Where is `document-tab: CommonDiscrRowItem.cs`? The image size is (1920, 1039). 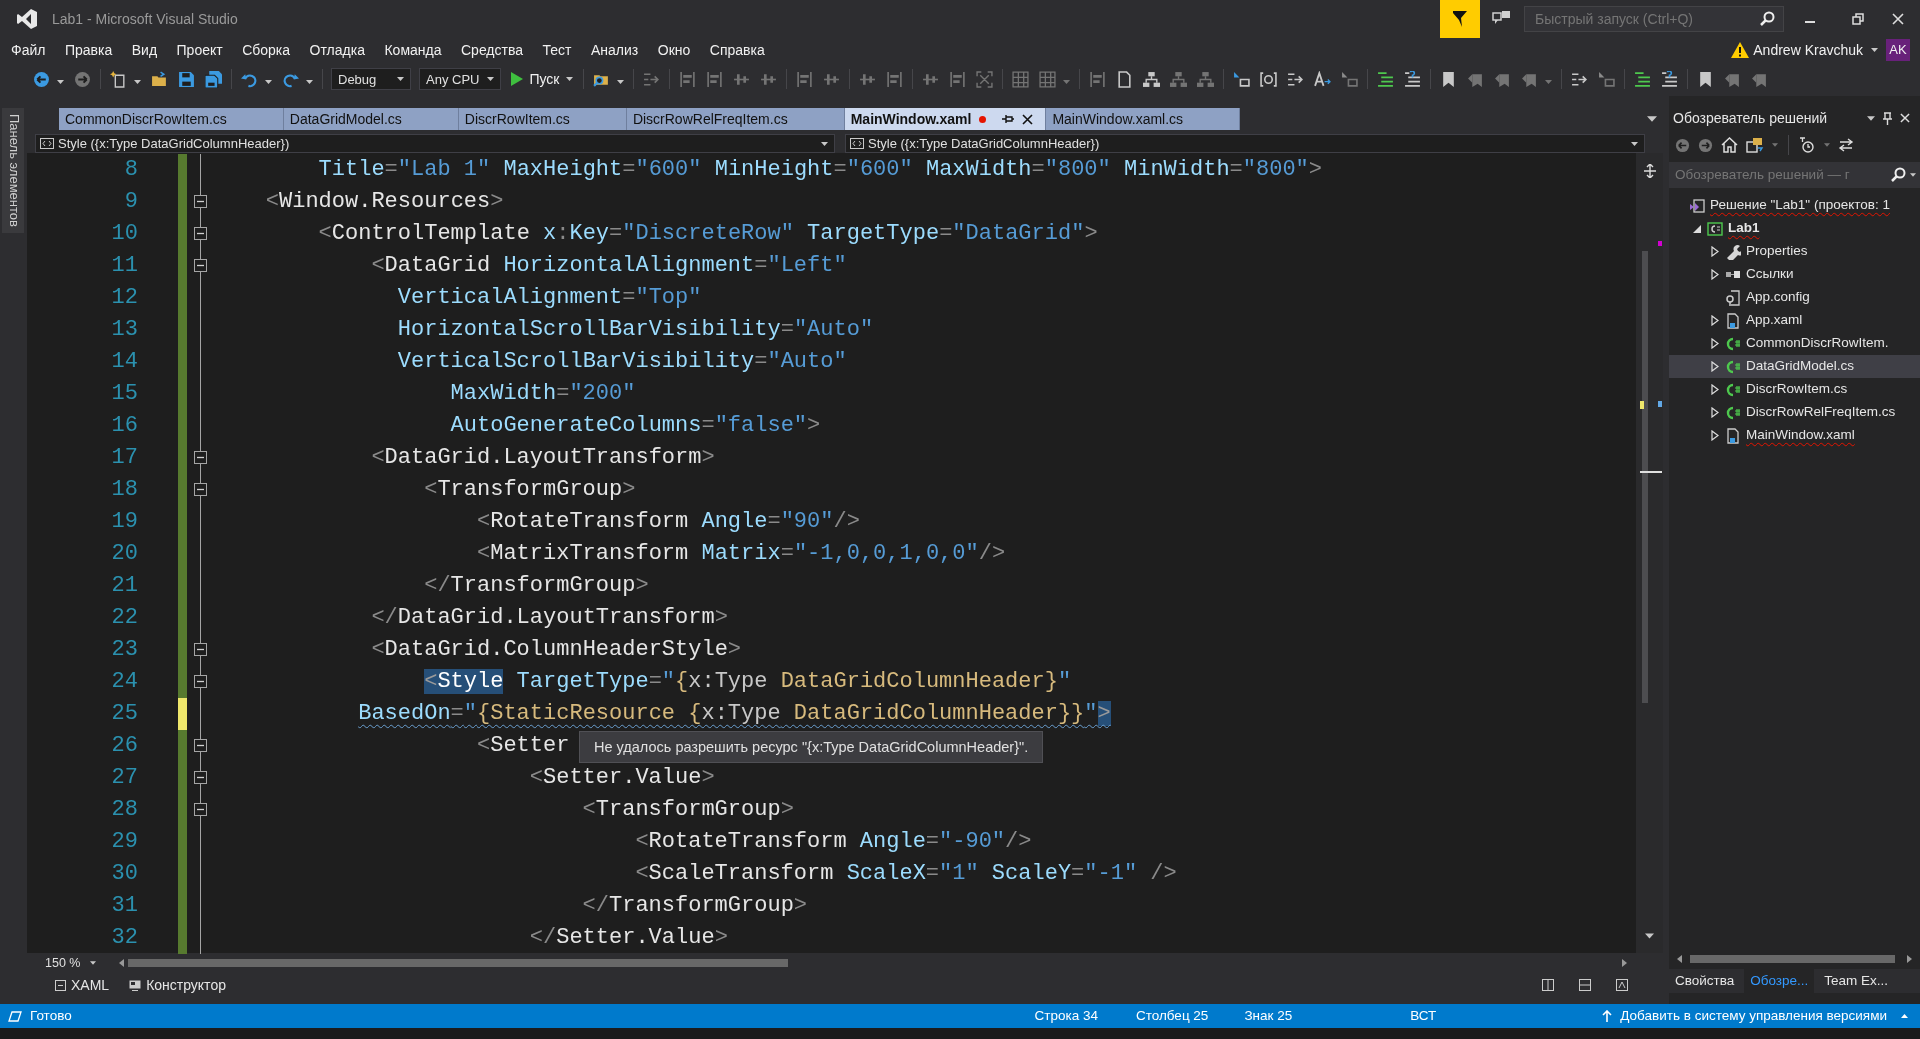
document-tab: CommonDiscrRowItem.cs is located at coordinates (171, 119).